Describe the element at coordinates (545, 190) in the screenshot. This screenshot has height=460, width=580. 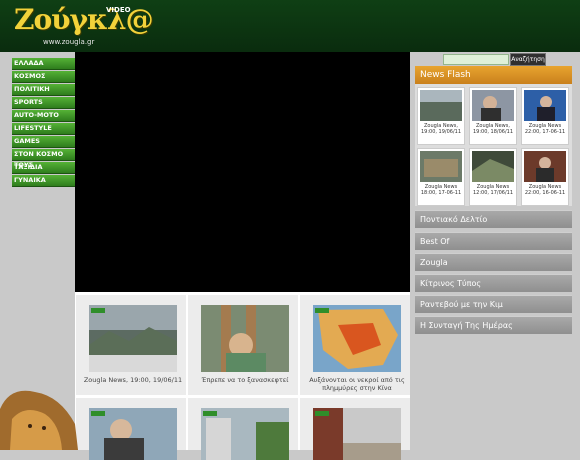
I see `news-caption: Zougla News 22:00, 16-06-11` at that location.